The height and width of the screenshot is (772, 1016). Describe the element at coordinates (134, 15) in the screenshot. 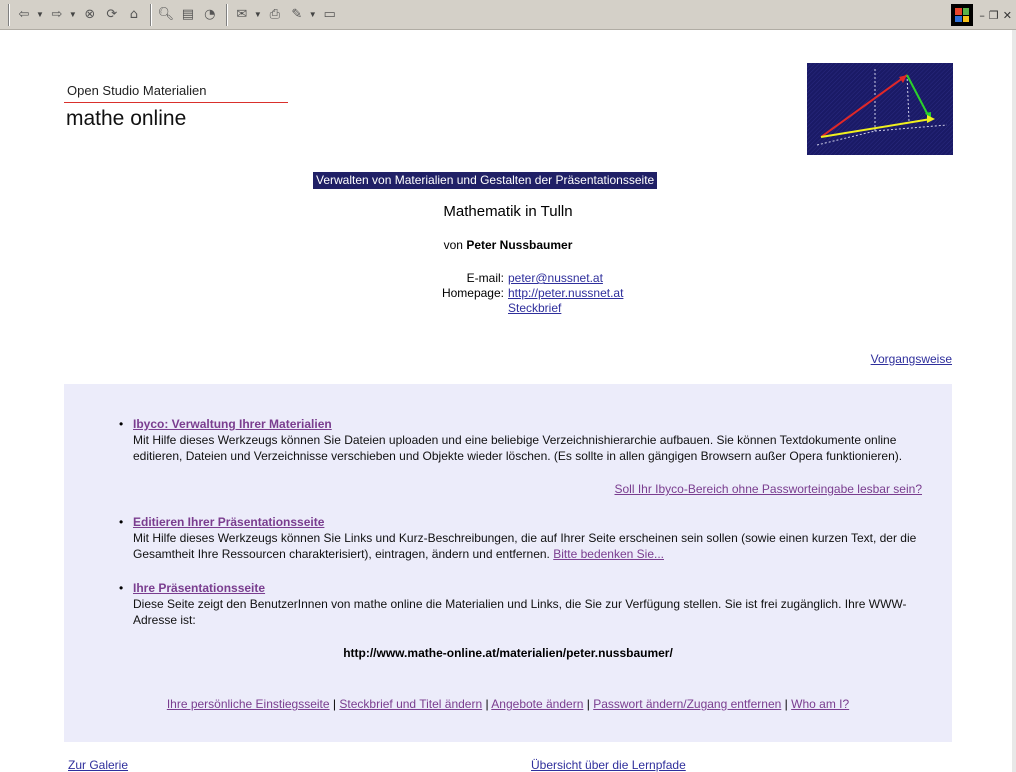

I see `home-icon: ⌂` at that location.